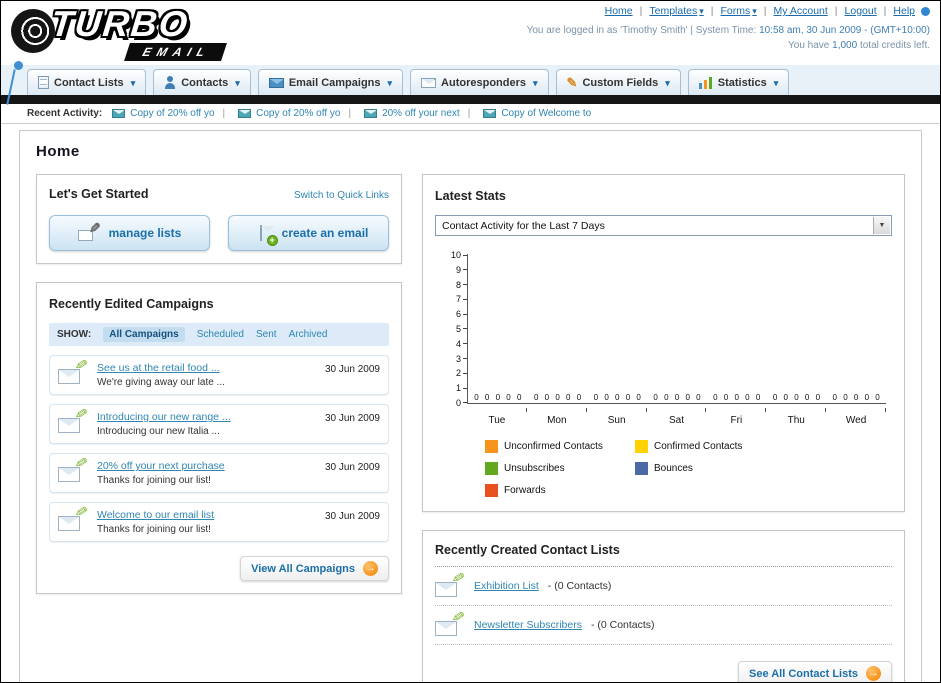 The image size is (941, 683). Describe the element at coordinates (461, 270) in the screenshot. I see `y-axis-tick-label: 9` at that location.